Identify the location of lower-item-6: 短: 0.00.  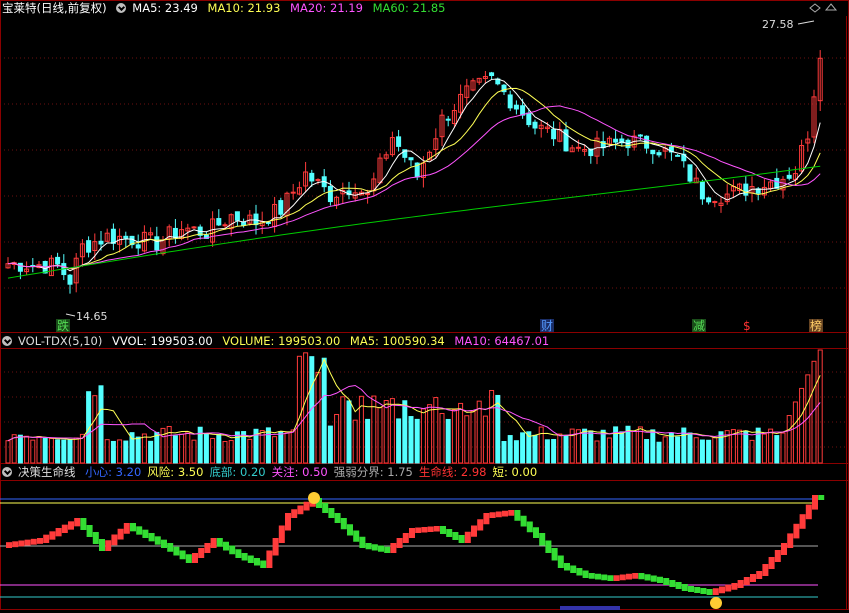
(515, 472).